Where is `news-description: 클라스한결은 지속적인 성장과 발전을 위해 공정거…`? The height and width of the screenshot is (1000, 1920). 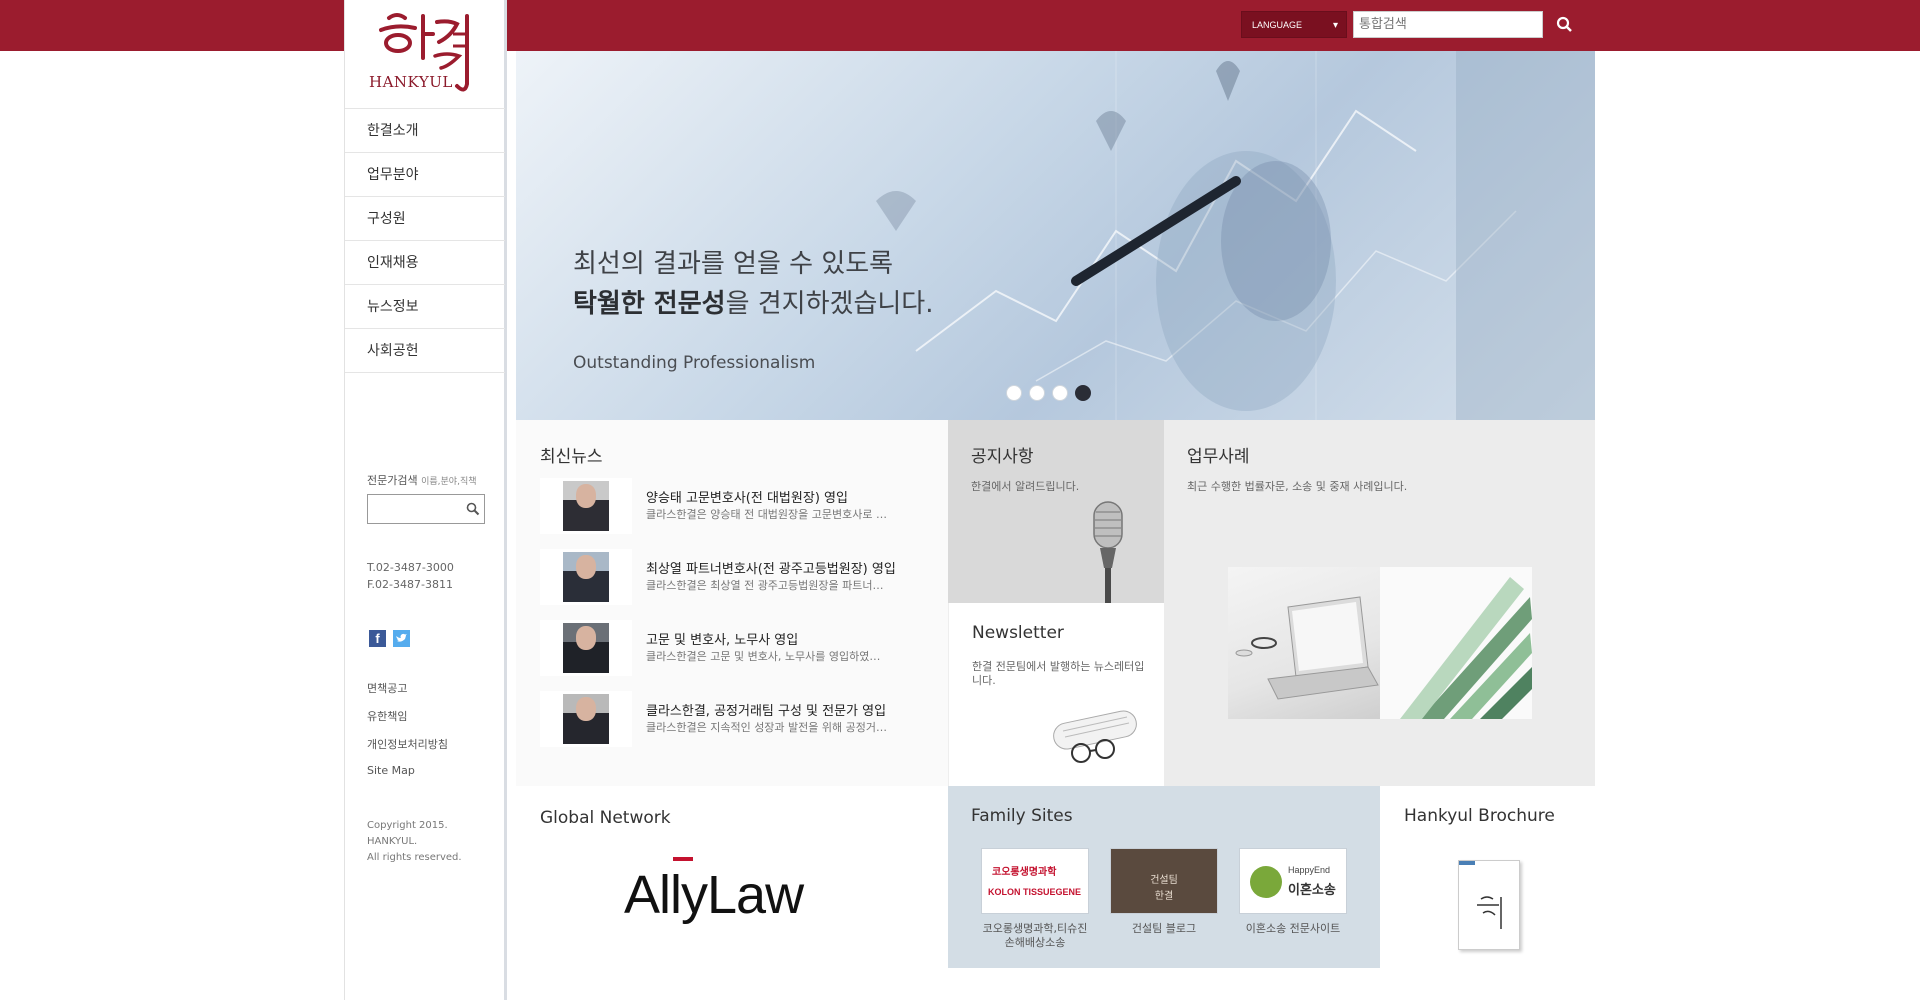
news-description: 클라스한결은 지속적인 성장과 발전을 위해 공정거… is located at coordinates (767, 727).